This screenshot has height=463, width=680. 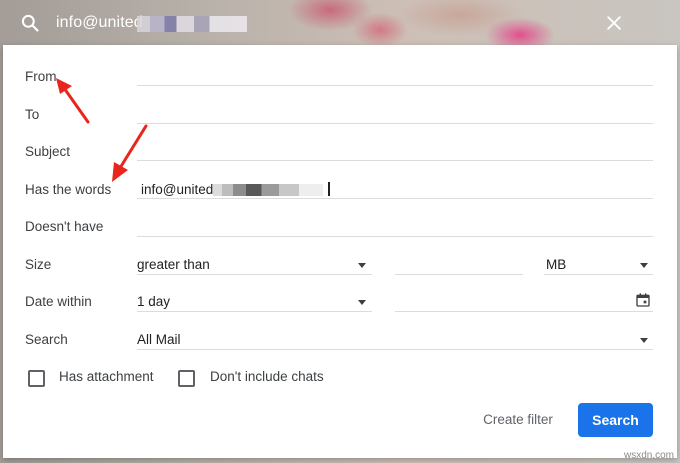 I want to click on size-unit-underline, so click(x=598, y=274).